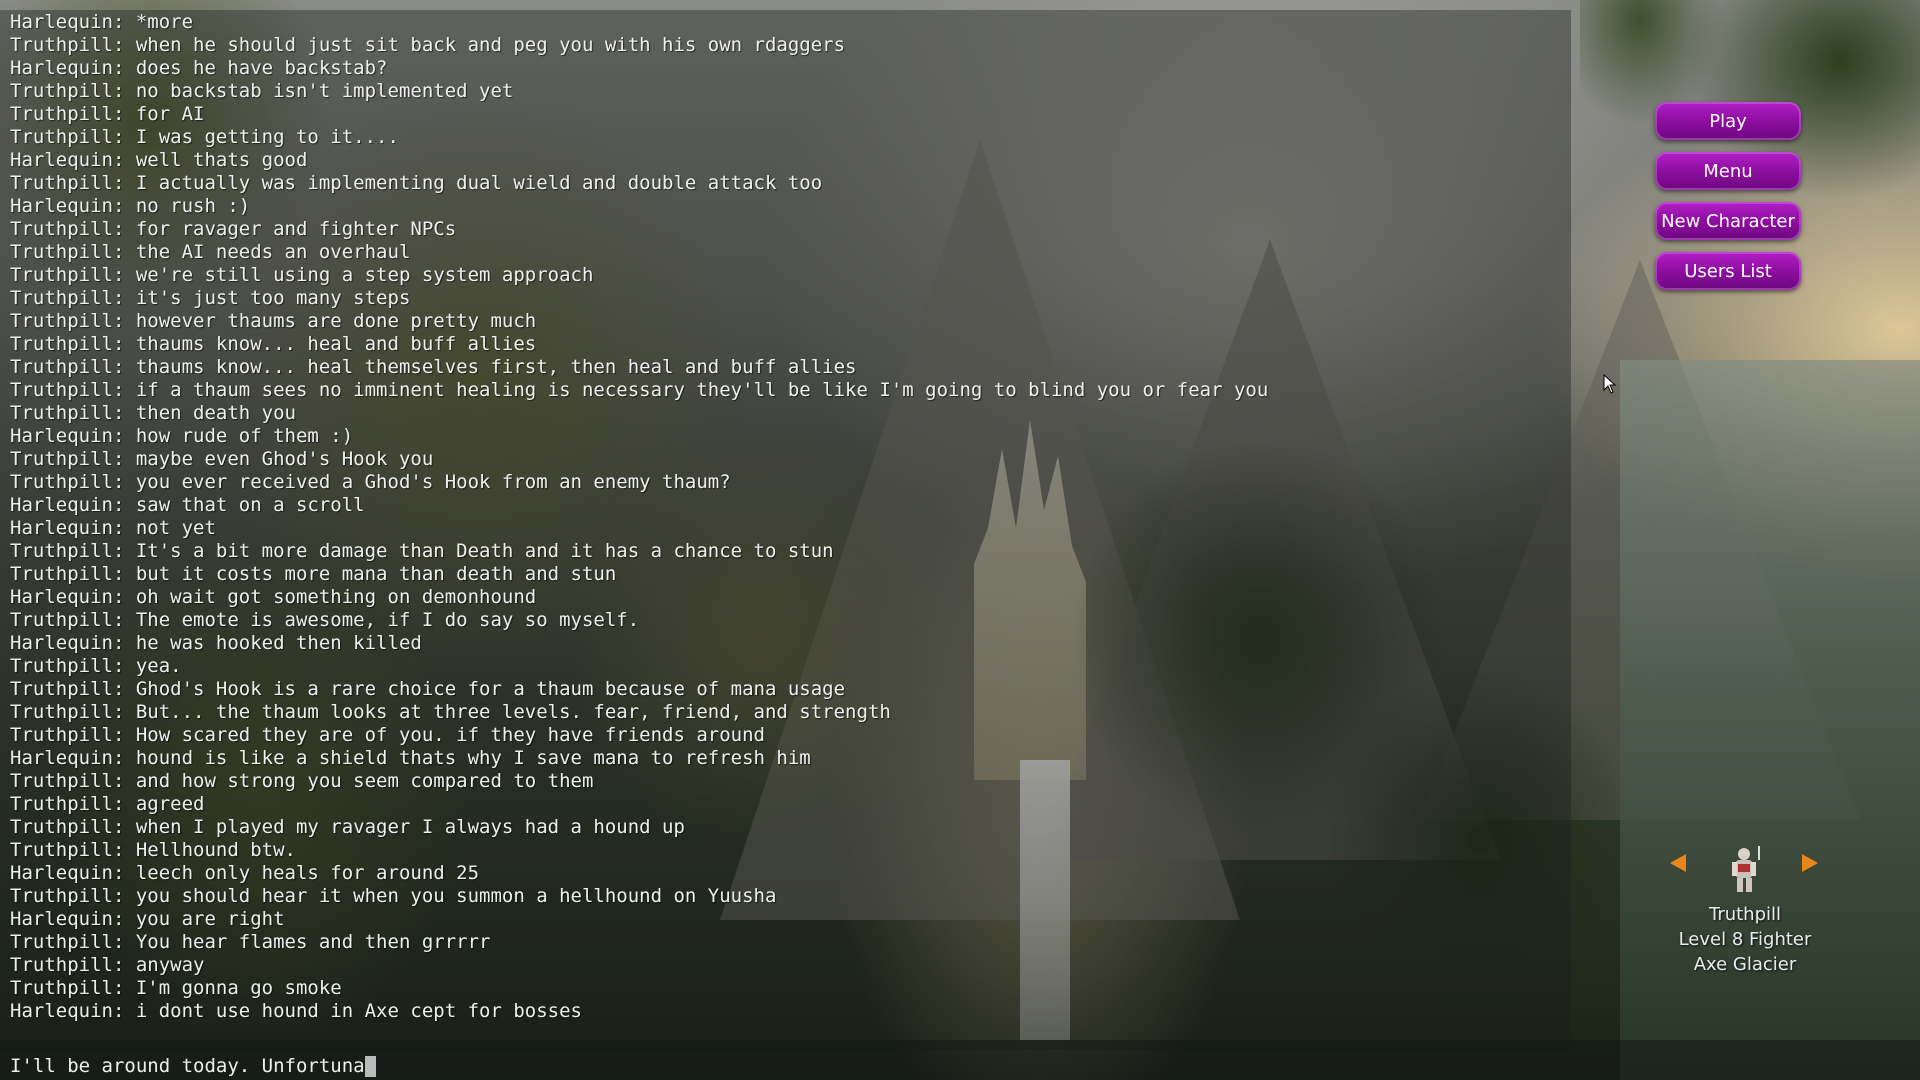 The image size is (1920, 1080). I want to click on character-info: Truthpill Level 8 Fighter Axe Glacier, so click(1745, 939).